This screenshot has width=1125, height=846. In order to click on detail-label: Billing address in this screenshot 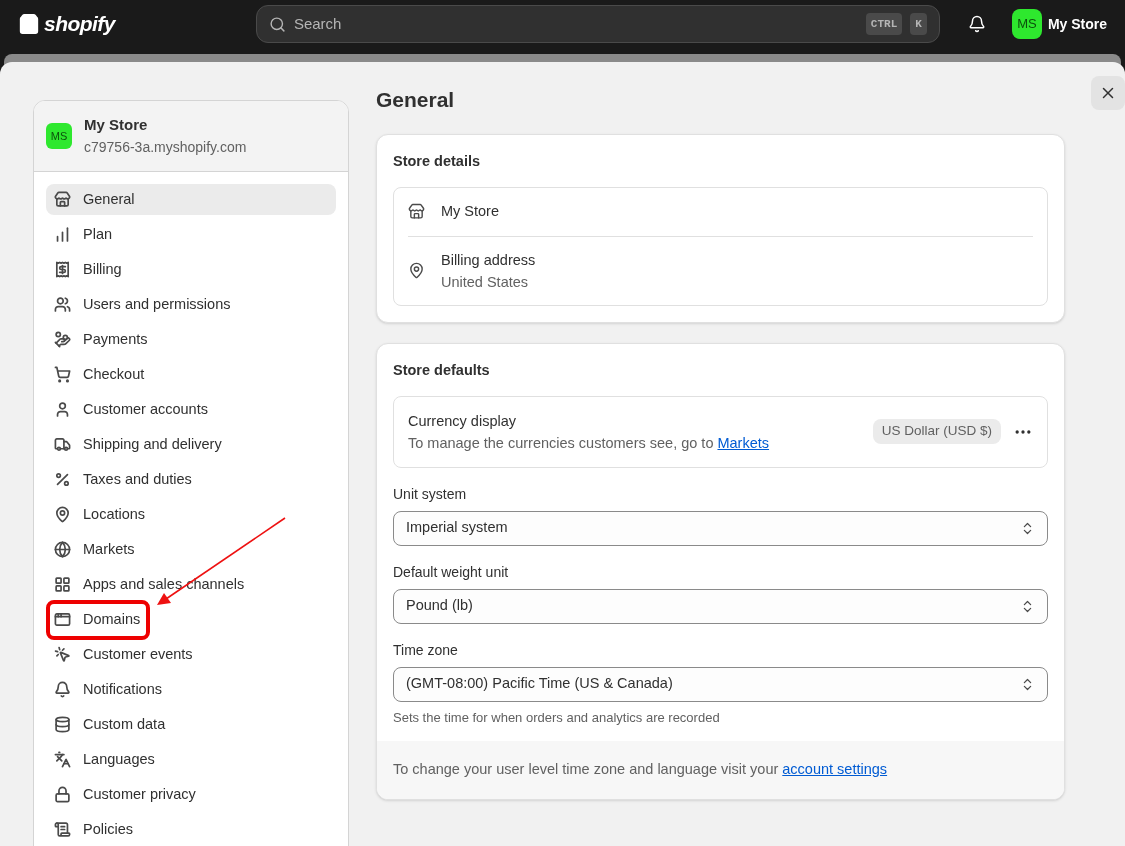, I will do `click(488, 260)`.